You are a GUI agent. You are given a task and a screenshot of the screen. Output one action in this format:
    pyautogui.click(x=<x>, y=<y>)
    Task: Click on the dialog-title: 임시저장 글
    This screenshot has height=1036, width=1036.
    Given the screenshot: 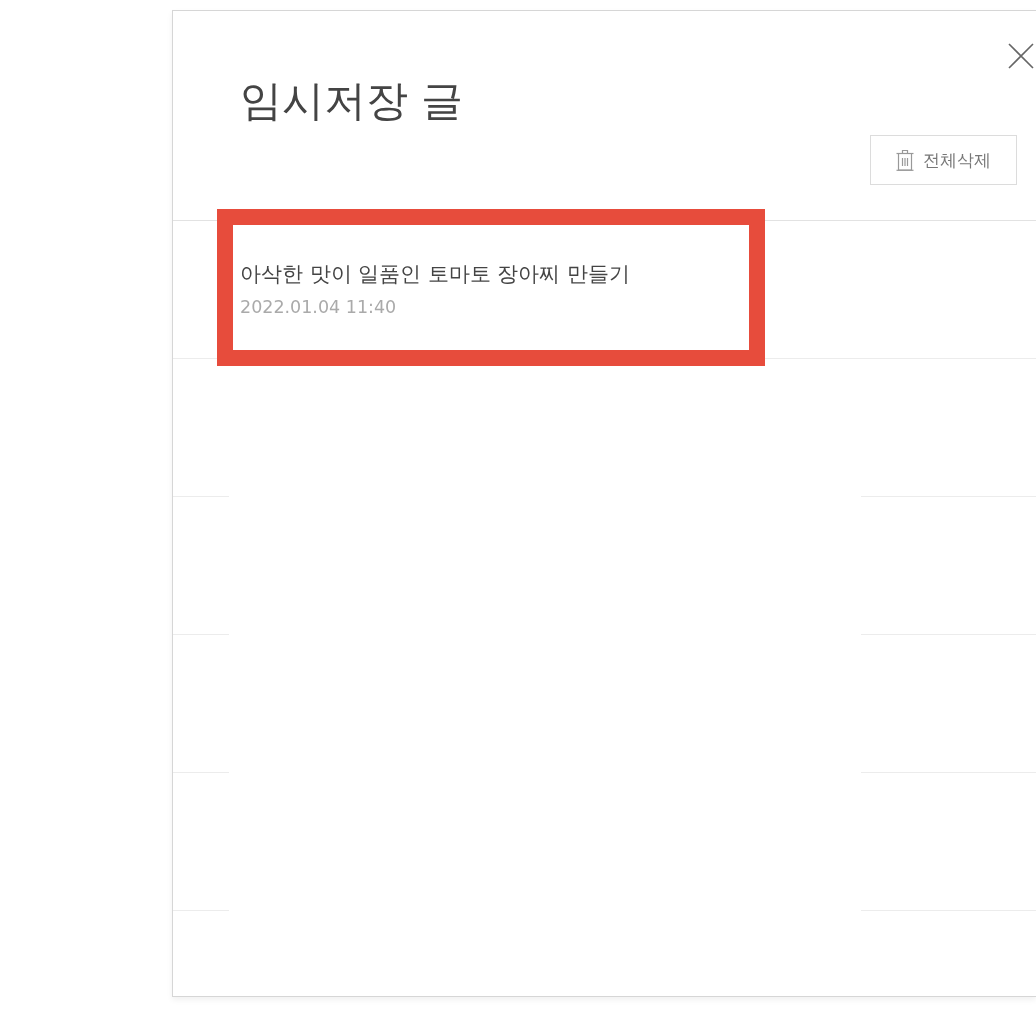 What is the action you would take?
    pyautogui.click(x=352, y=101)
    